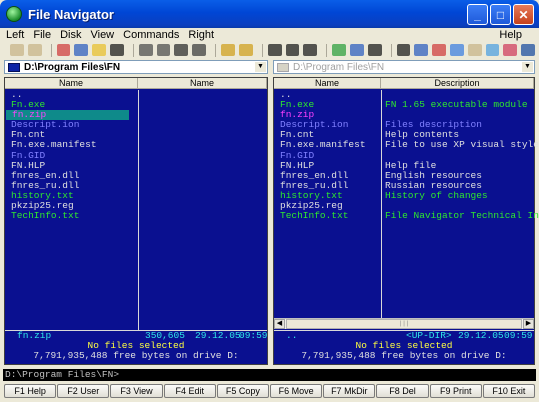 The image size is (539, 402). What do you see at coordinates (474, 50) in the screenshot?
I see `archive-icon` at bounding box center [474, 50].